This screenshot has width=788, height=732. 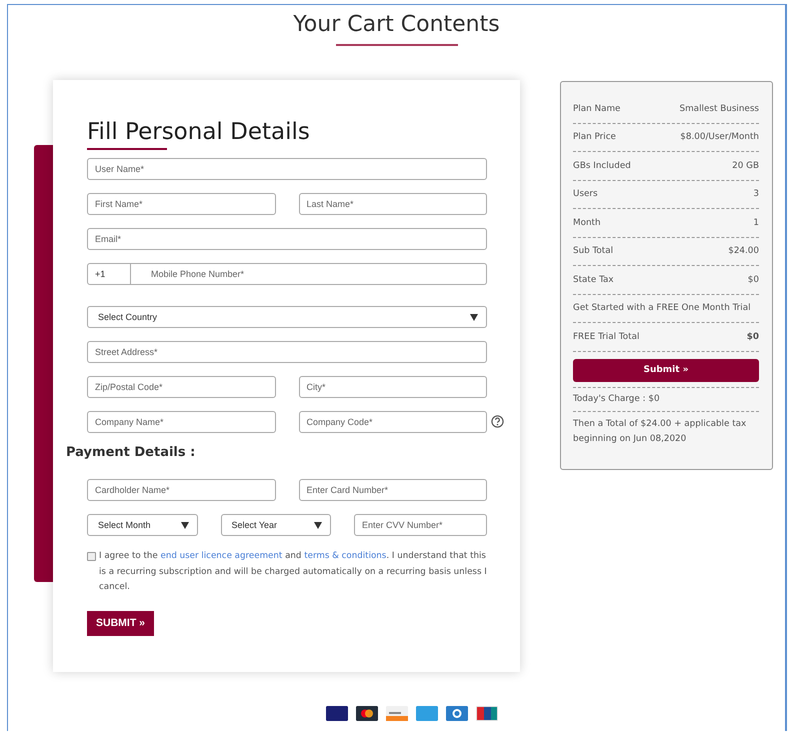 What do you see at coordinates (199, 132) in the screenshot?
I see `form-title: Fill Personal Details` at bounding box center [199, 132].